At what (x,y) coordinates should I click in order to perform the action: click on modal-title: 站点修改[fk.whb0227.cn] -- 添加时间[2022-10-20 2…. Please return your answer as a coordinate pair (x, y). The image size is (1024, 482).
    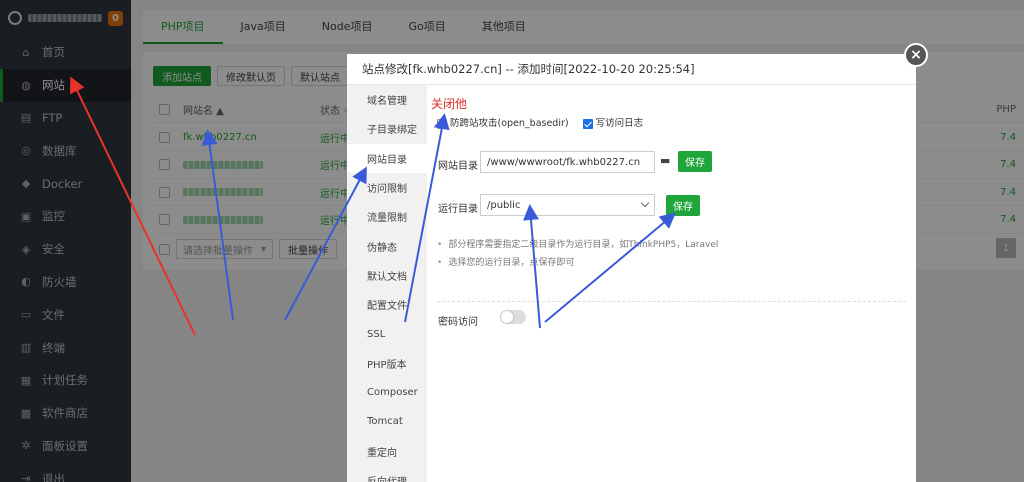
    Looking at the image, I should click on (631, 69).